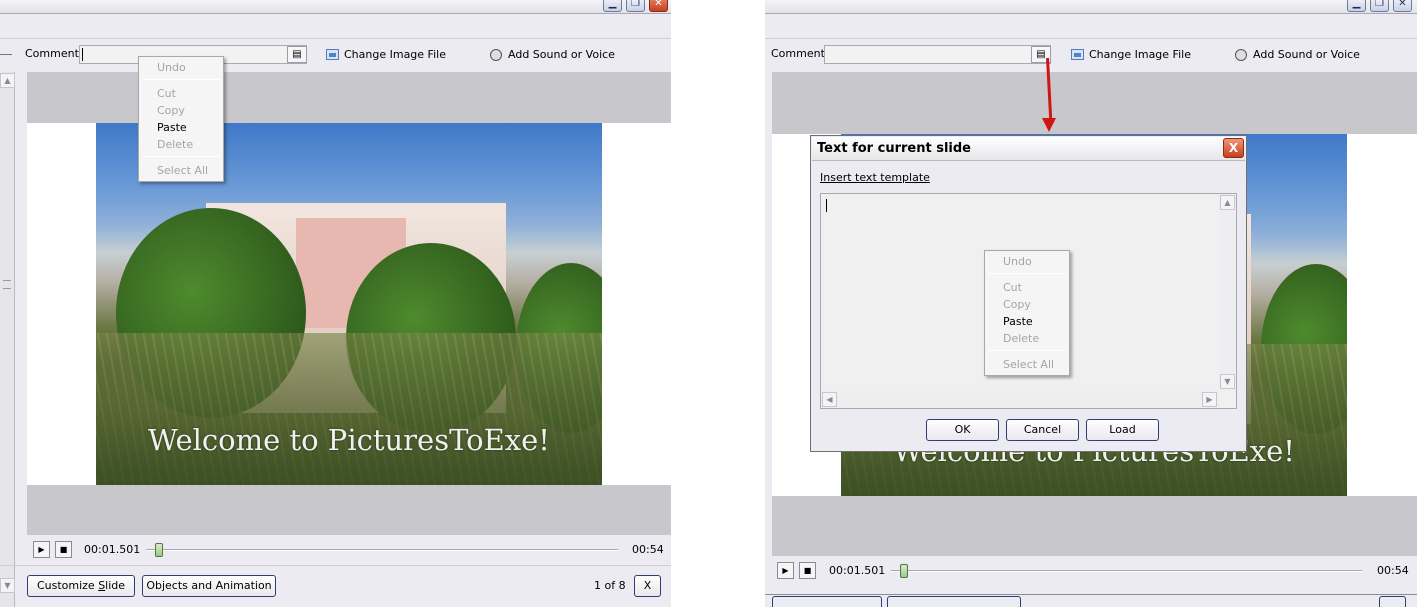  I want to click on vertical-scrollbar: ▲ ▼, so click(1227, 292).